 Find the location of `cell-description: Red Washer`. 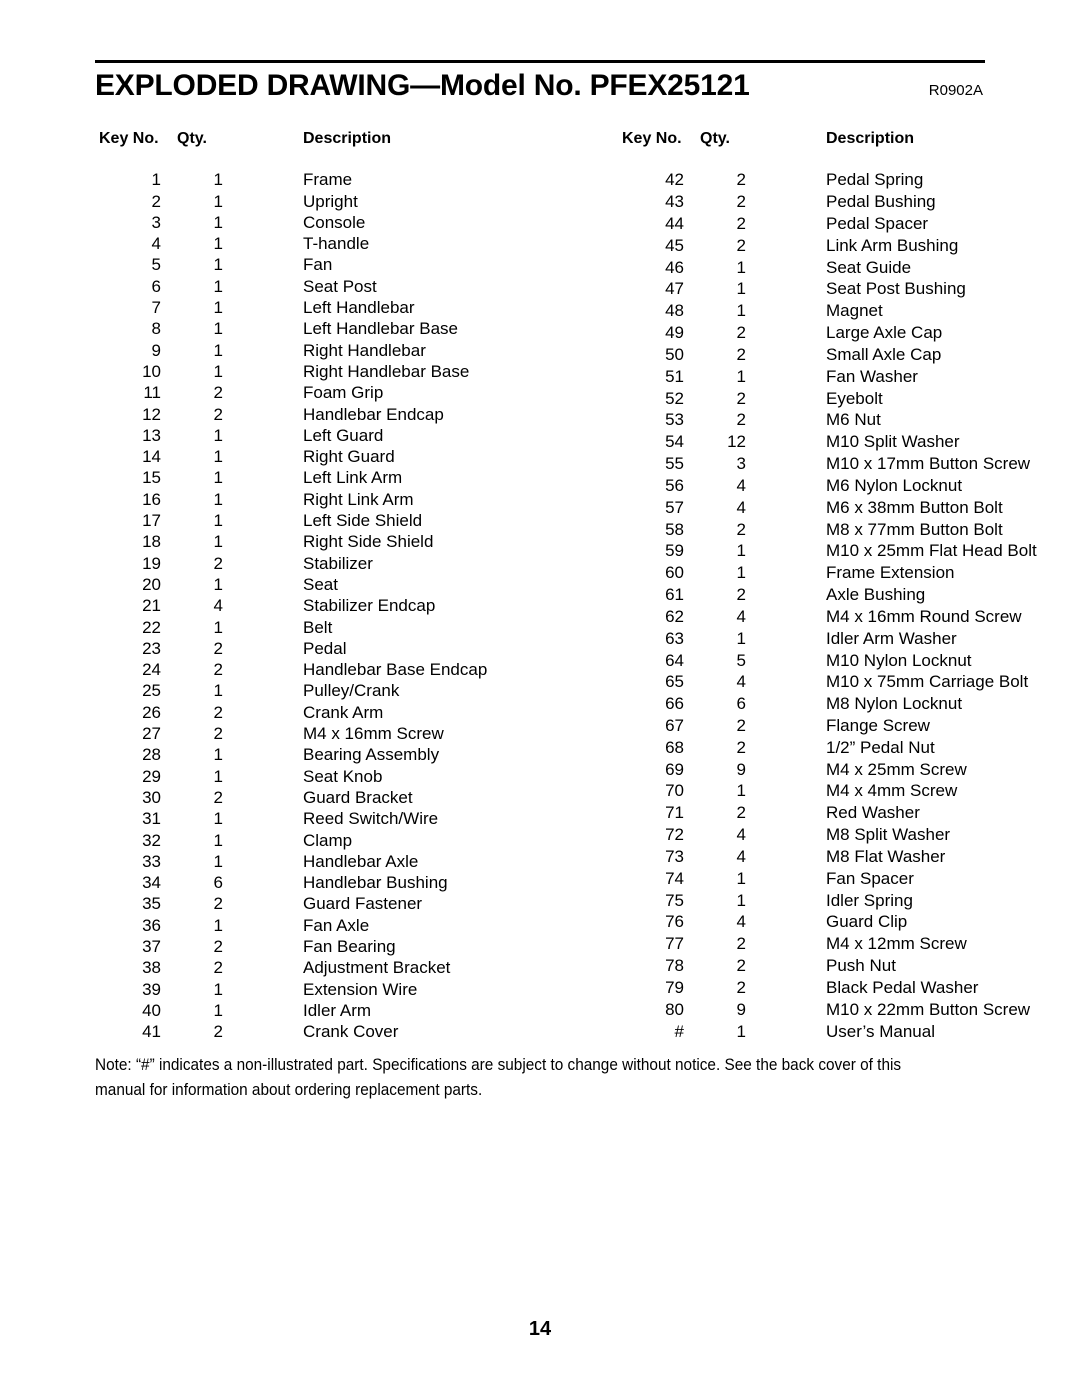

cell-description: Red Washer is located at coordinates (873, 813).